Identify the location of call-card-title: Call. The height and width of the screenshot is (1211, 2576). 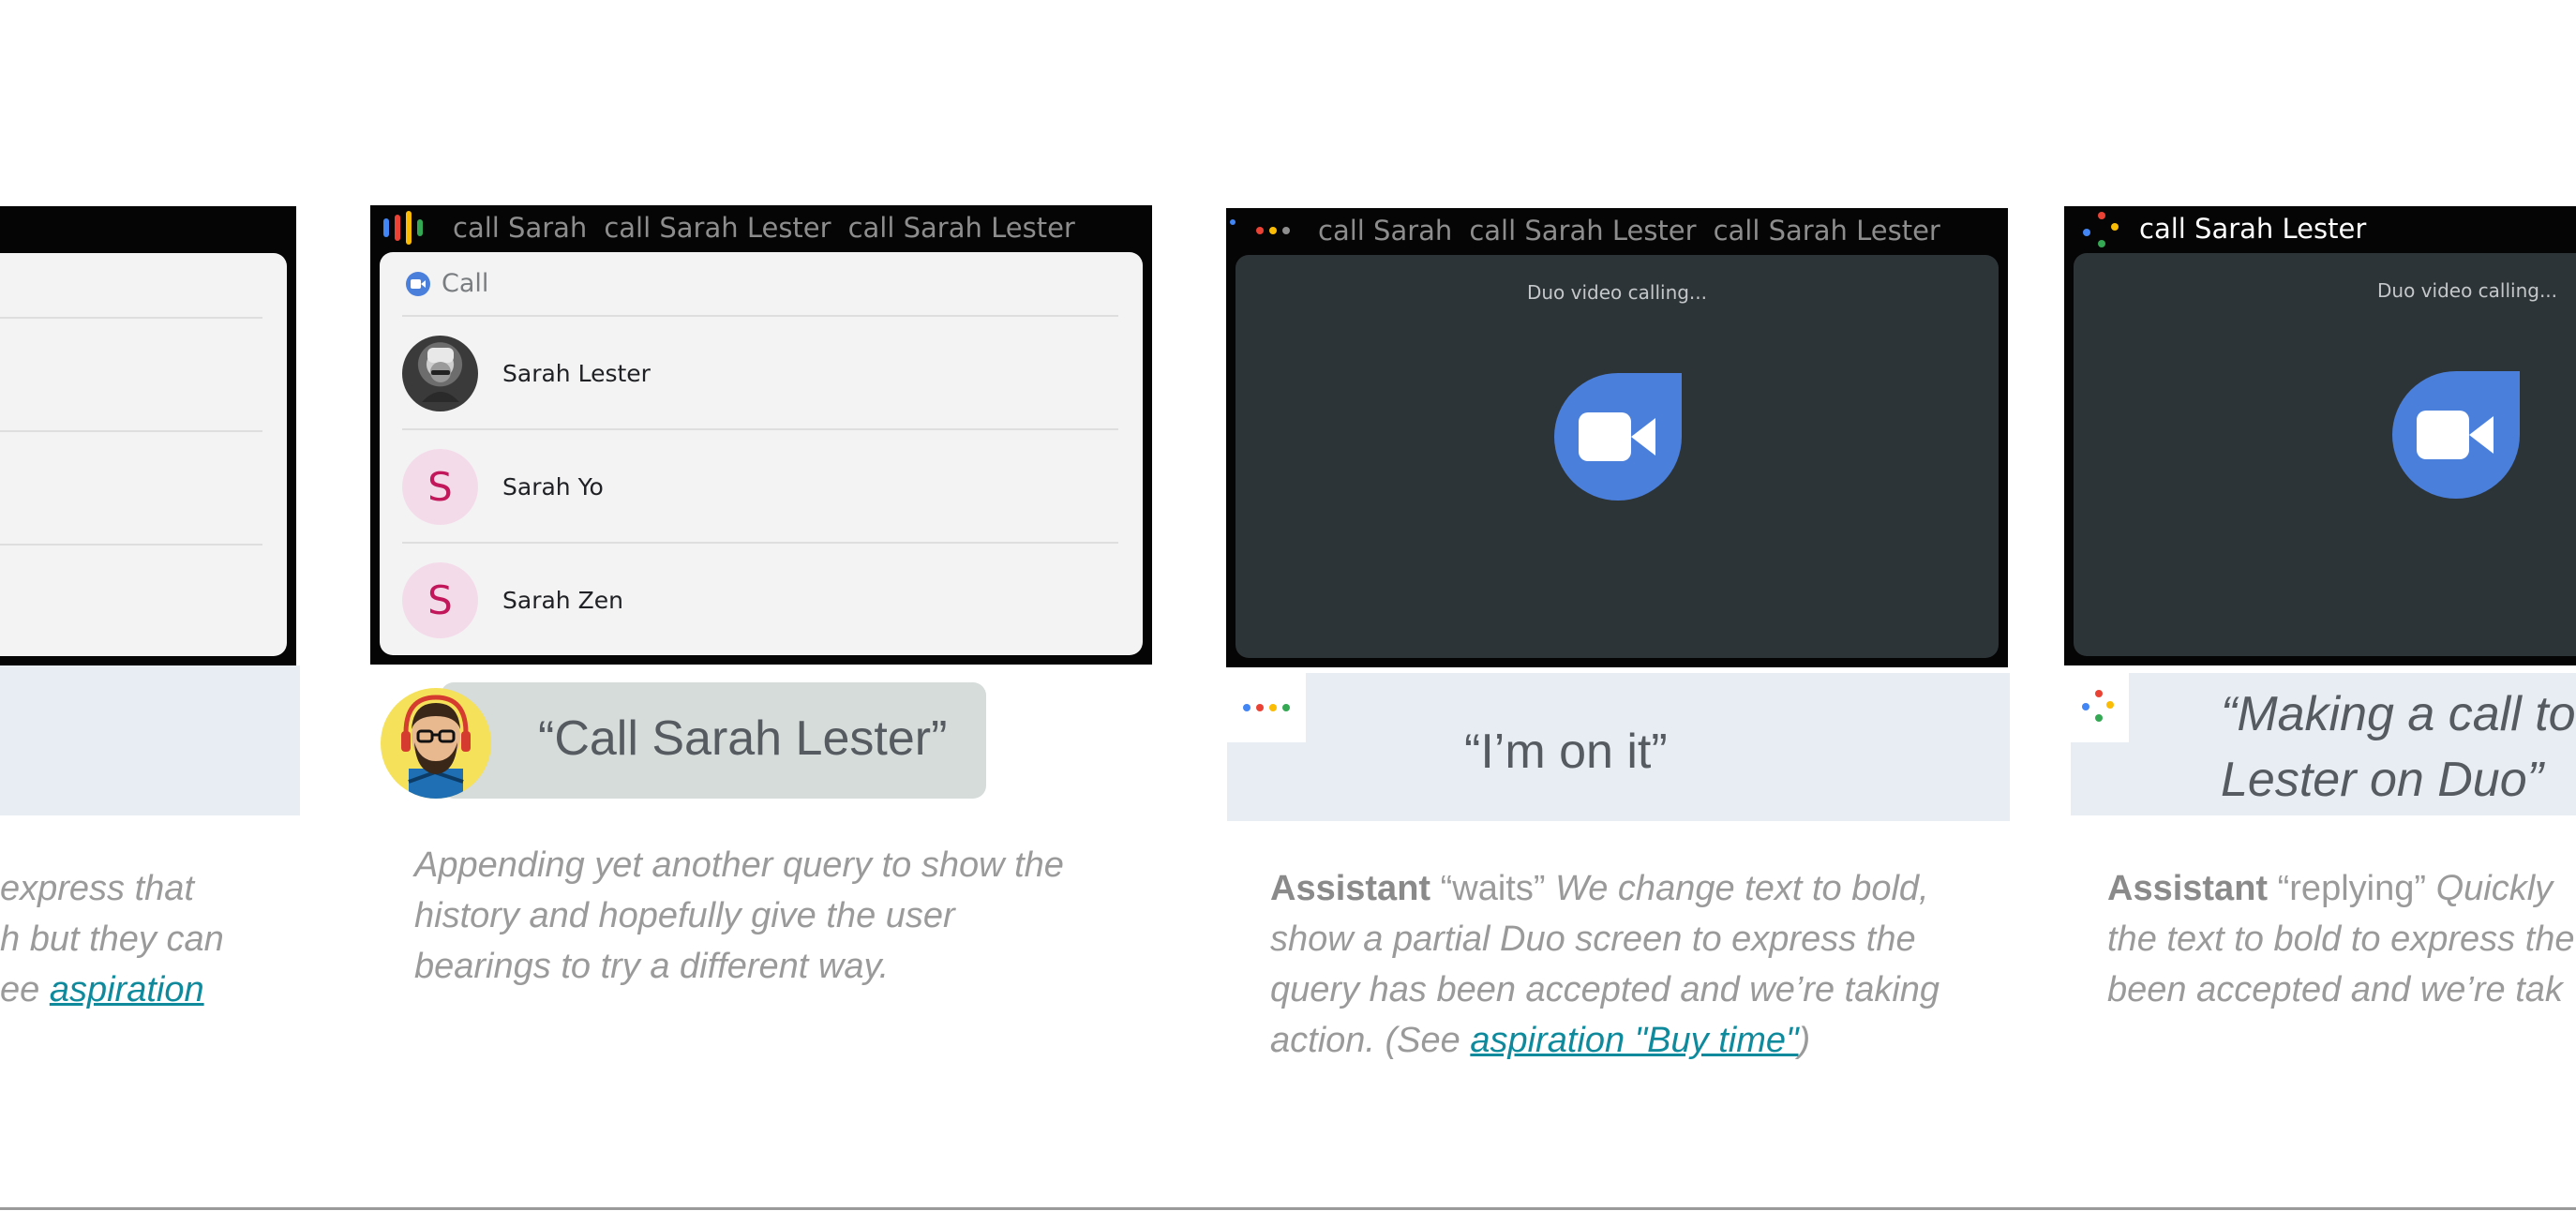
(465, 283).